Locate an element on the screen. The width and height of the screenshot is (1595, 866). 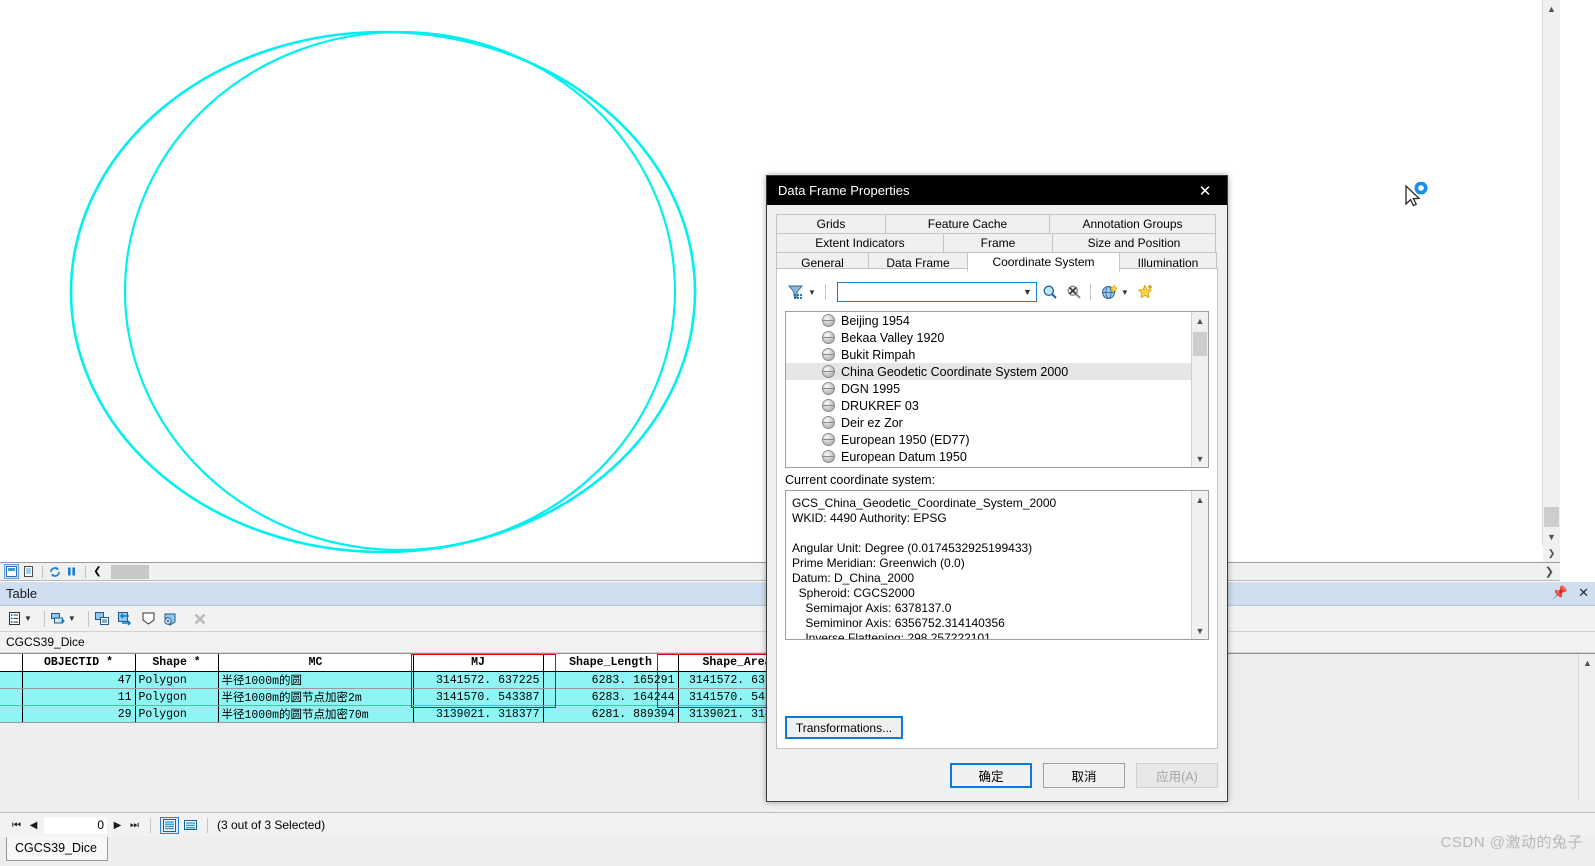
chevron-down-icon-globe: ▼ is located at coordinates (1125, 292).